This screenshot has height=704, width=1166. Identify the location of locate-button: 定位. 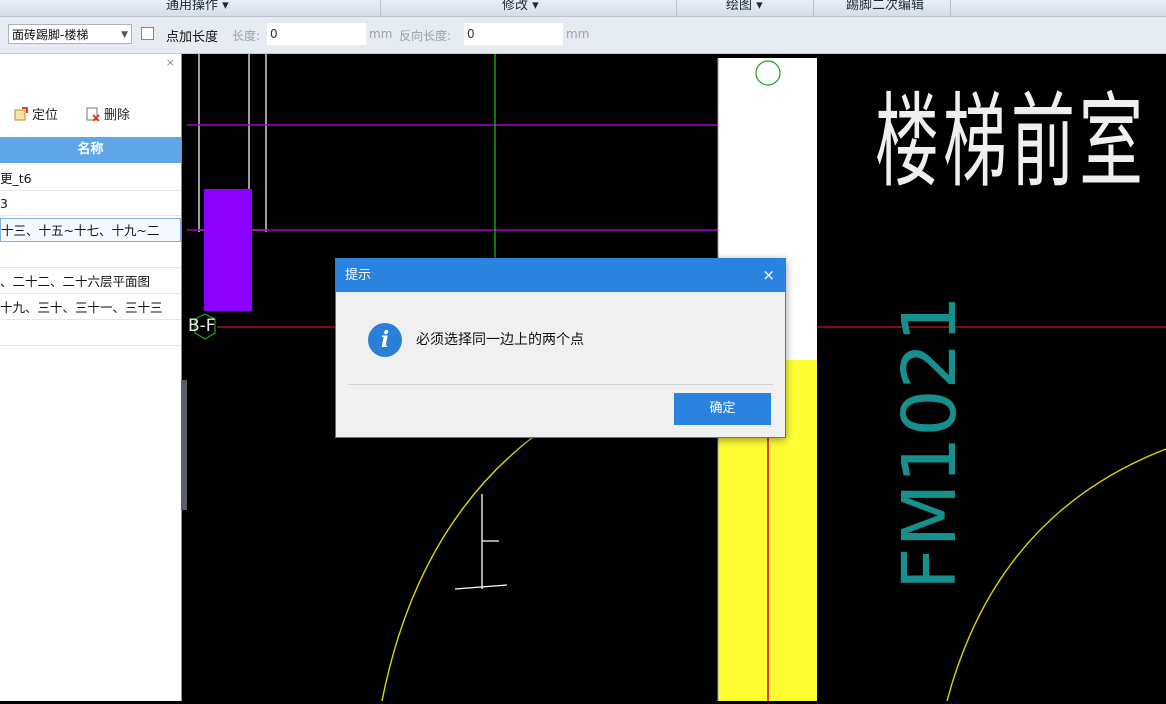
(36, 113).